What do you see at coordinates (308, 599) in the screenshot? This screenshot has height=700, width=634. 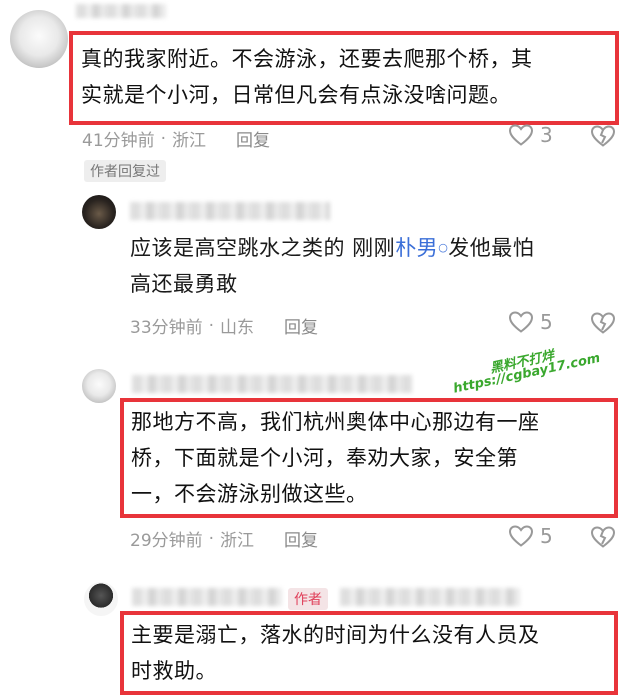 I see `author-badge: 作者` at bounding box center [308, 599].